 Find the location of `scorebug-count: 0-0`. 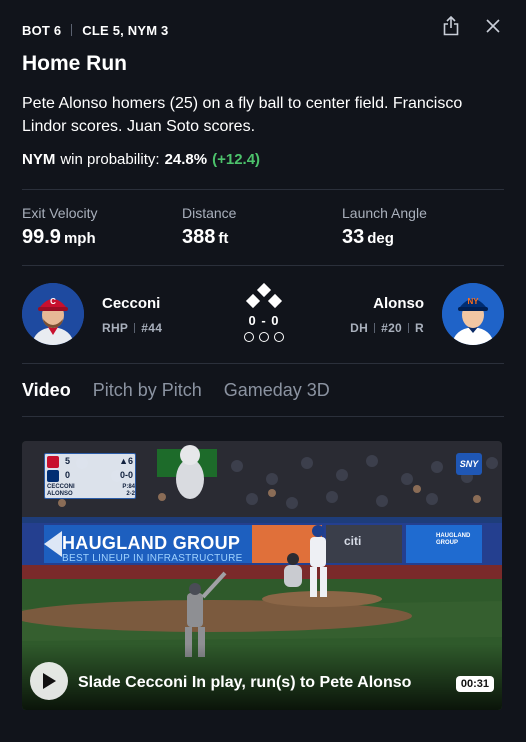

scorebug-count: 0-0 is located at coordinates (126, 475).